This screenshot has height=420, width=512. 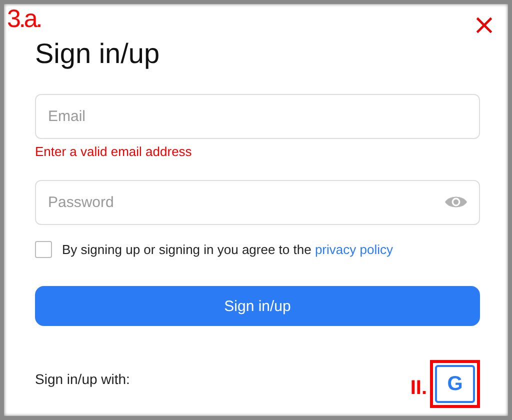 I want to click on privacy-policy-link: privacy policy, so click(x=353, y=249).